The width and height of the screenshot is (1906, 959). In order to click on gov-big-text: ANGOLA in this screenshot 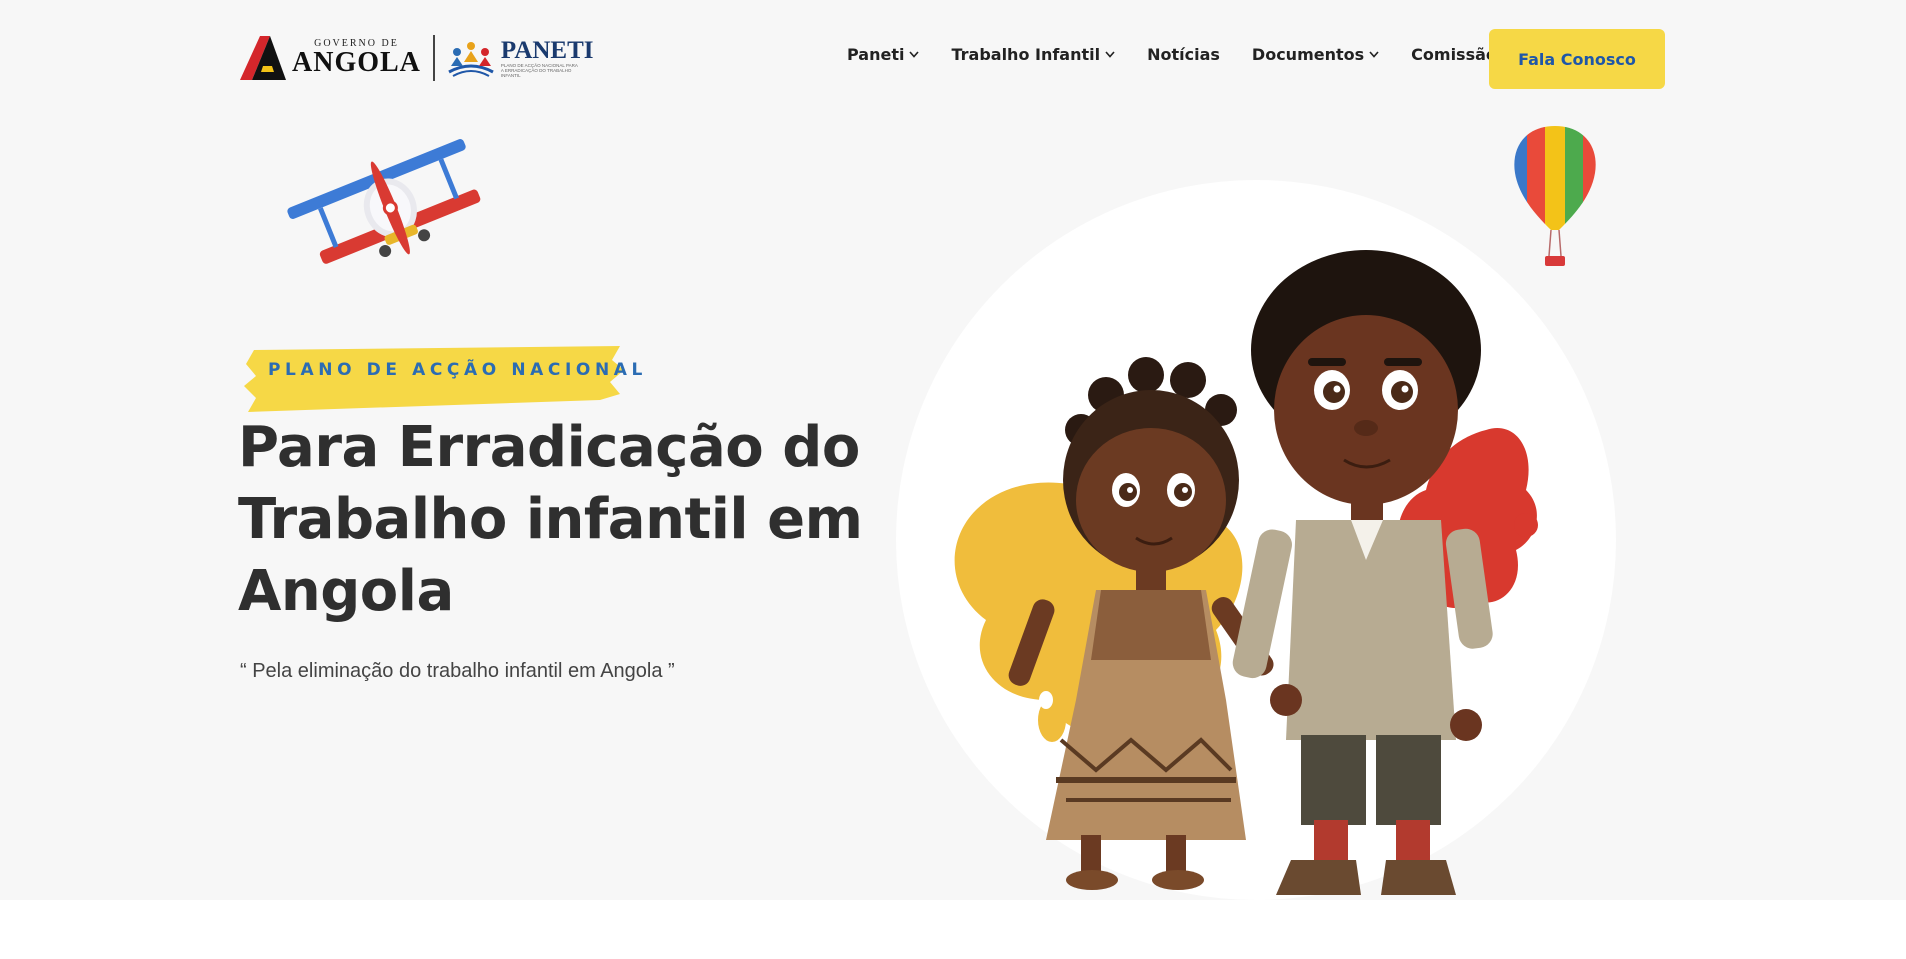, I will do `click(356, 62)`.